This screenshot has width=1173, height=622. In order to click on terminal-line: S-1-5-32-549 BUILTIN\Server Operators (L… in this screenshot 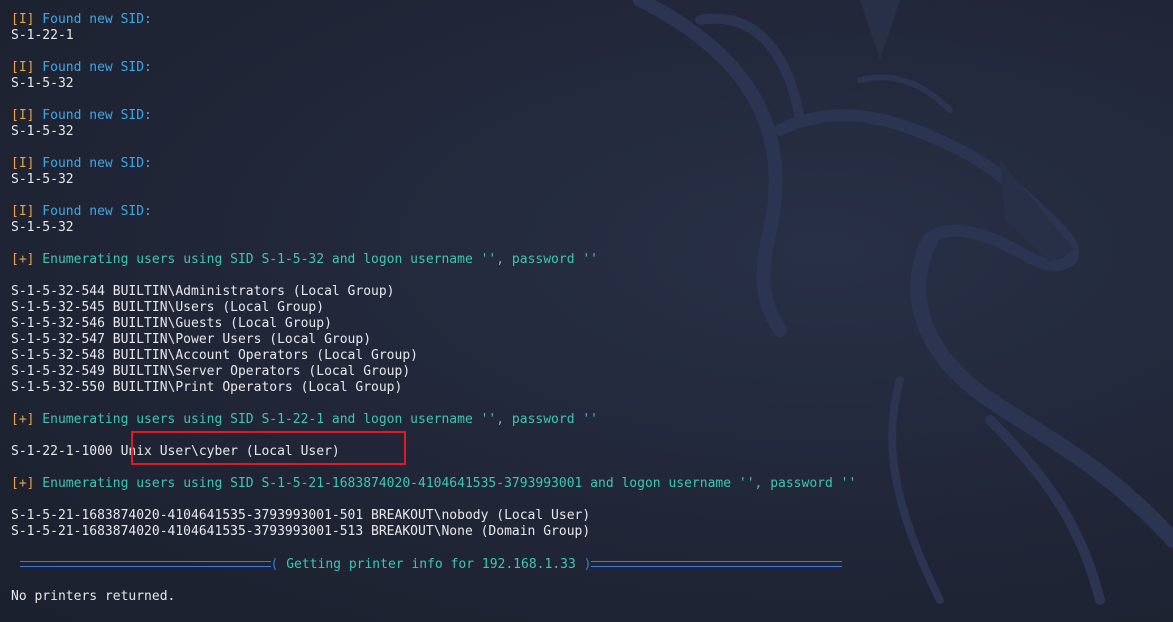, I will do `click(211, 371)`.